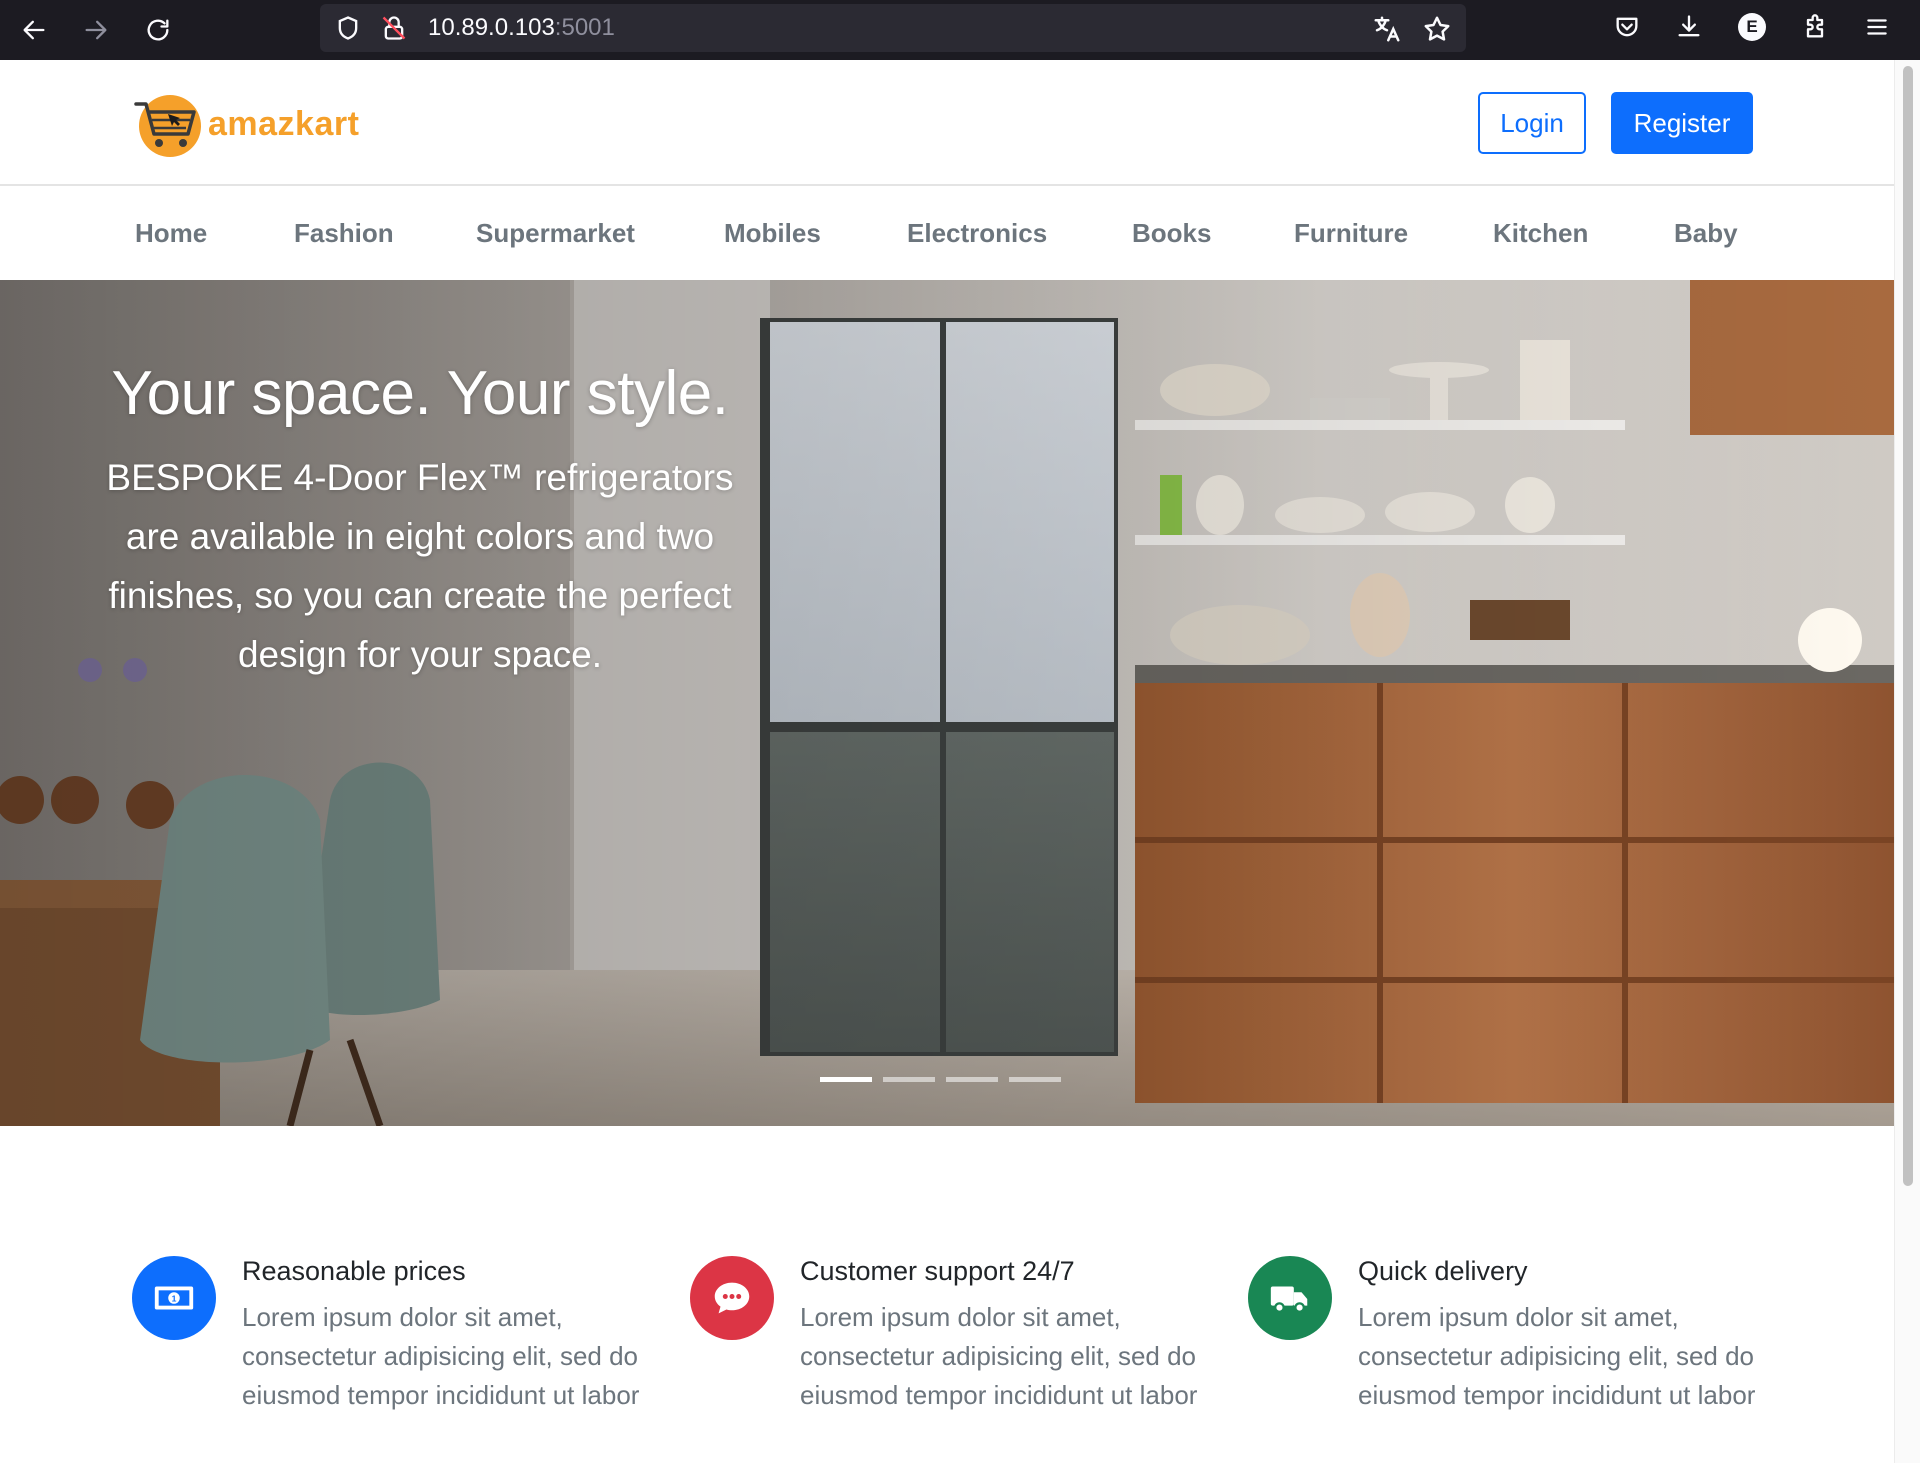 This screenshot has height=1463, width=1920. Describe the element at coordinates (1752, 27) in the screenshot. I see `account-avatar-icon: E` at that location.